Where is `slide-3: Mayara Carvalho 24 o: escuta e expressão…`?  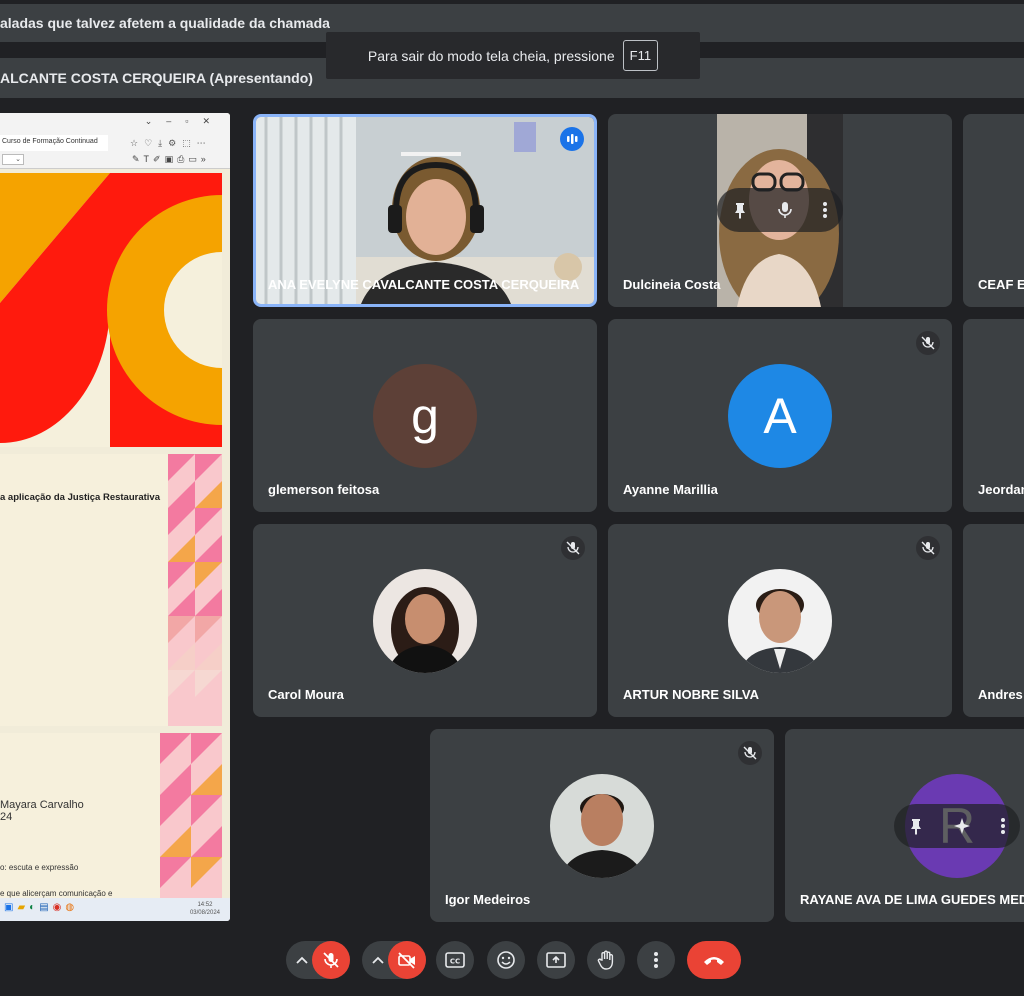
slide-3: Mayara Carvalho 24 o: escuta e expressão… is located at coordinates (111, 815).